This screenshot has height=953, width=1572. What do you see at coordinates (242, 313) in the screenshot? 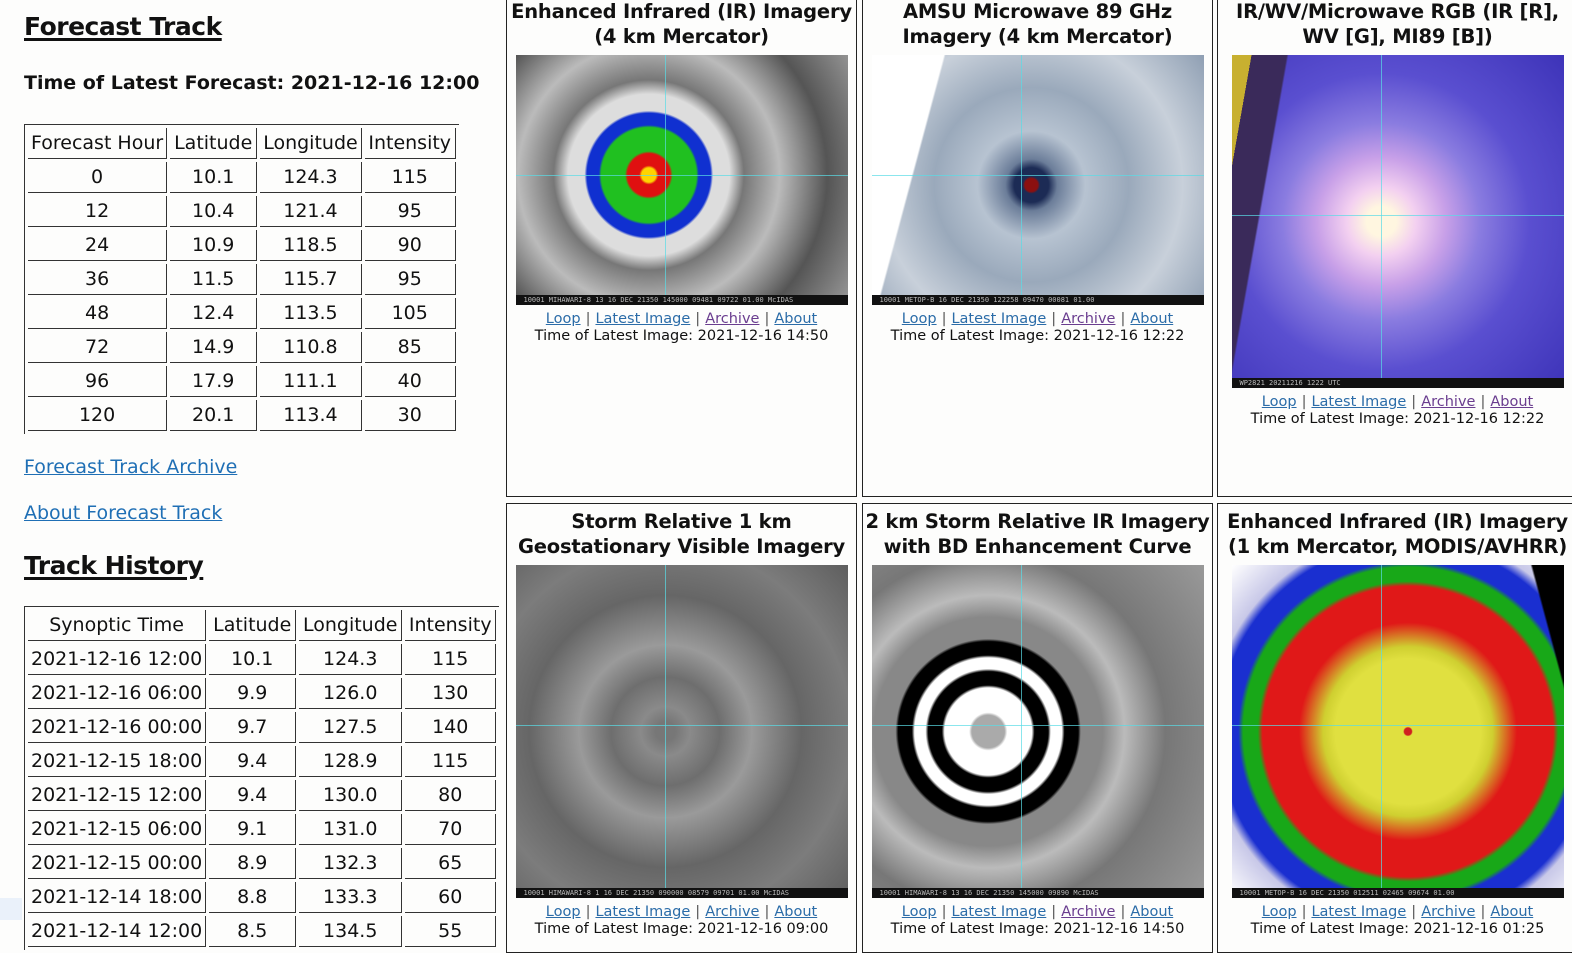
I see `table-row: 48 12.4 113.5 105` at bounding box center [242, 313].